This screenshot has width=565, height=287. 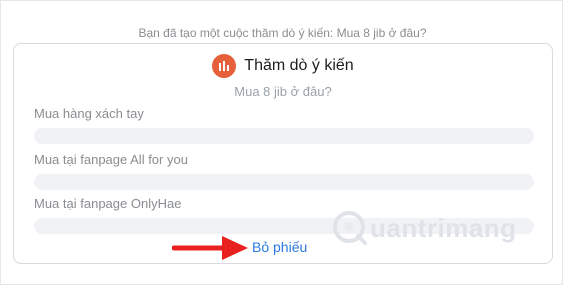 I want to click on poll-option: Mua tại fanpage All for you, so click(x=284, y=171).